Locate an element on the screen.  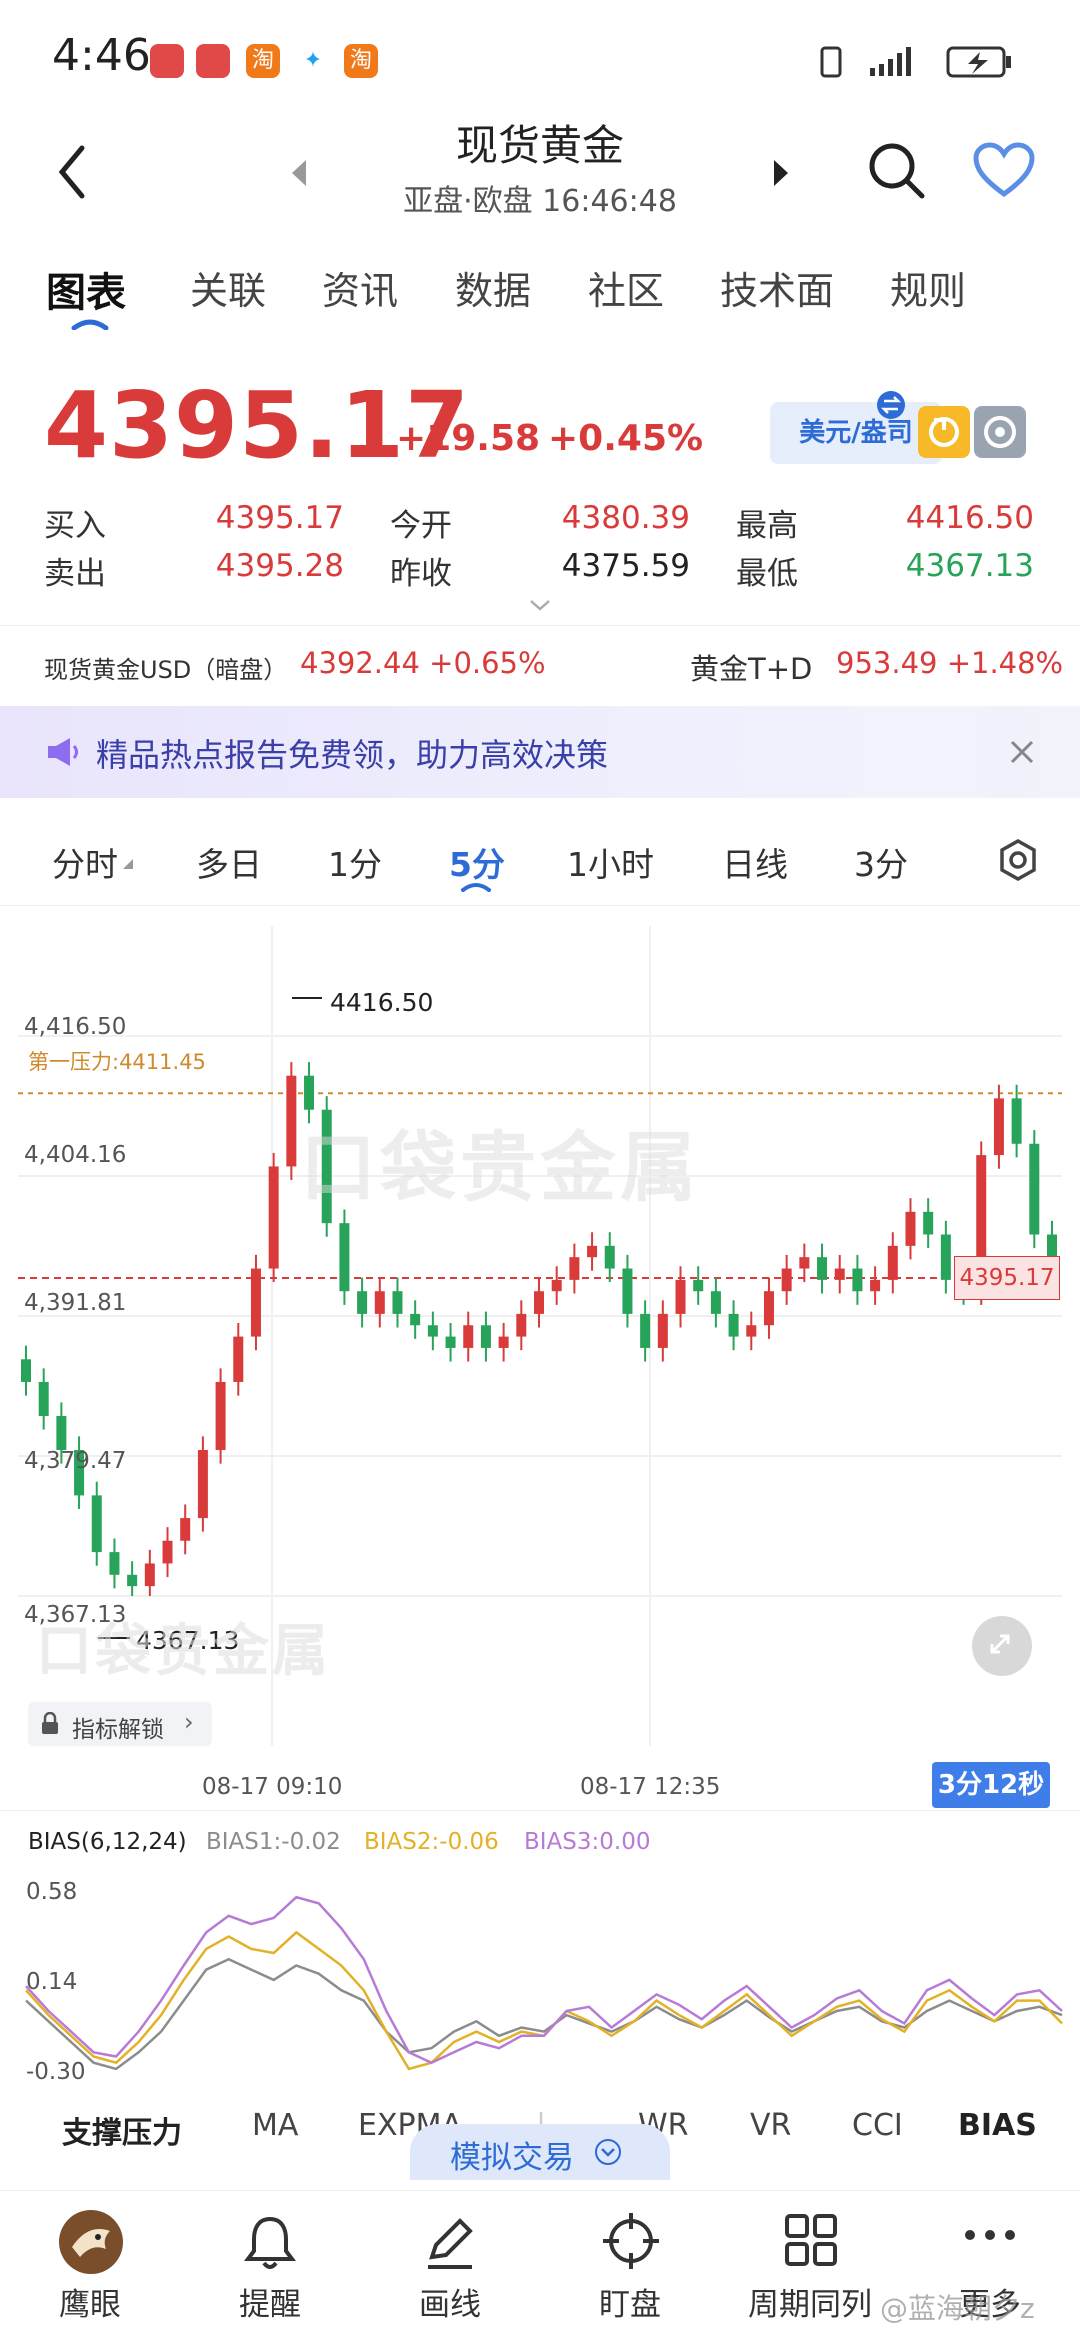
nav-label: 画线 is located at coordinates (450, 2305).